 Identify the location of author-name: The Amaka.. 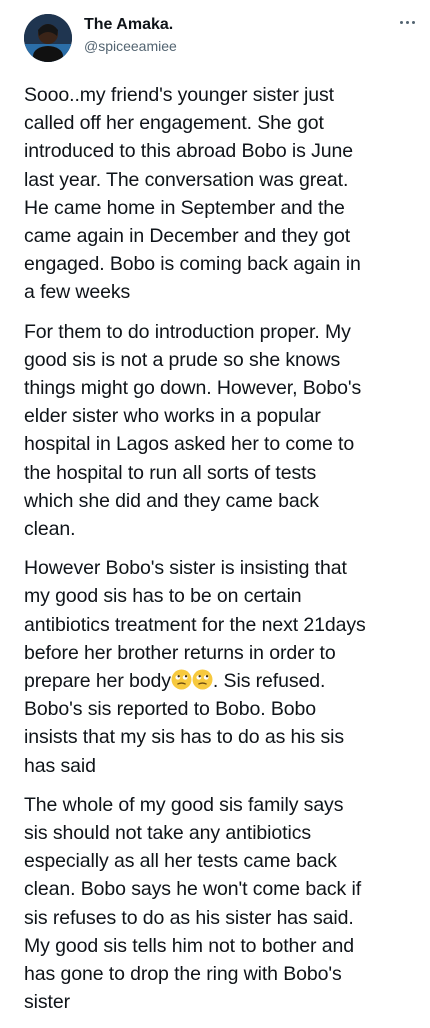
(128, 25).